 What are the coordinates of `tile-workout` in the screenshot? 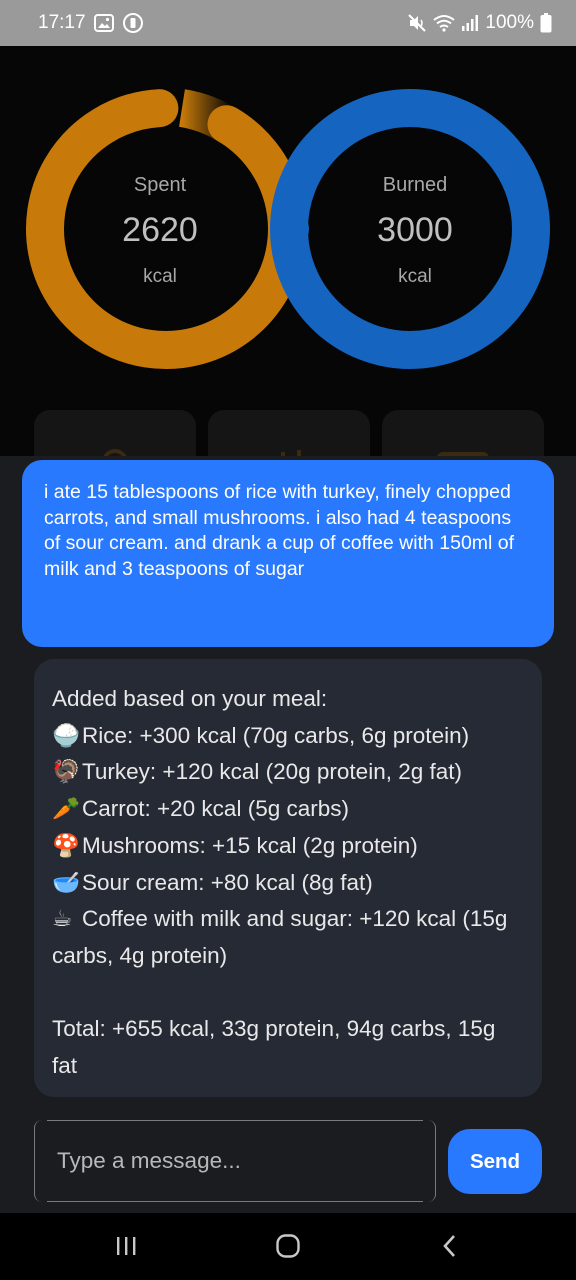 It's located at (463, 434).